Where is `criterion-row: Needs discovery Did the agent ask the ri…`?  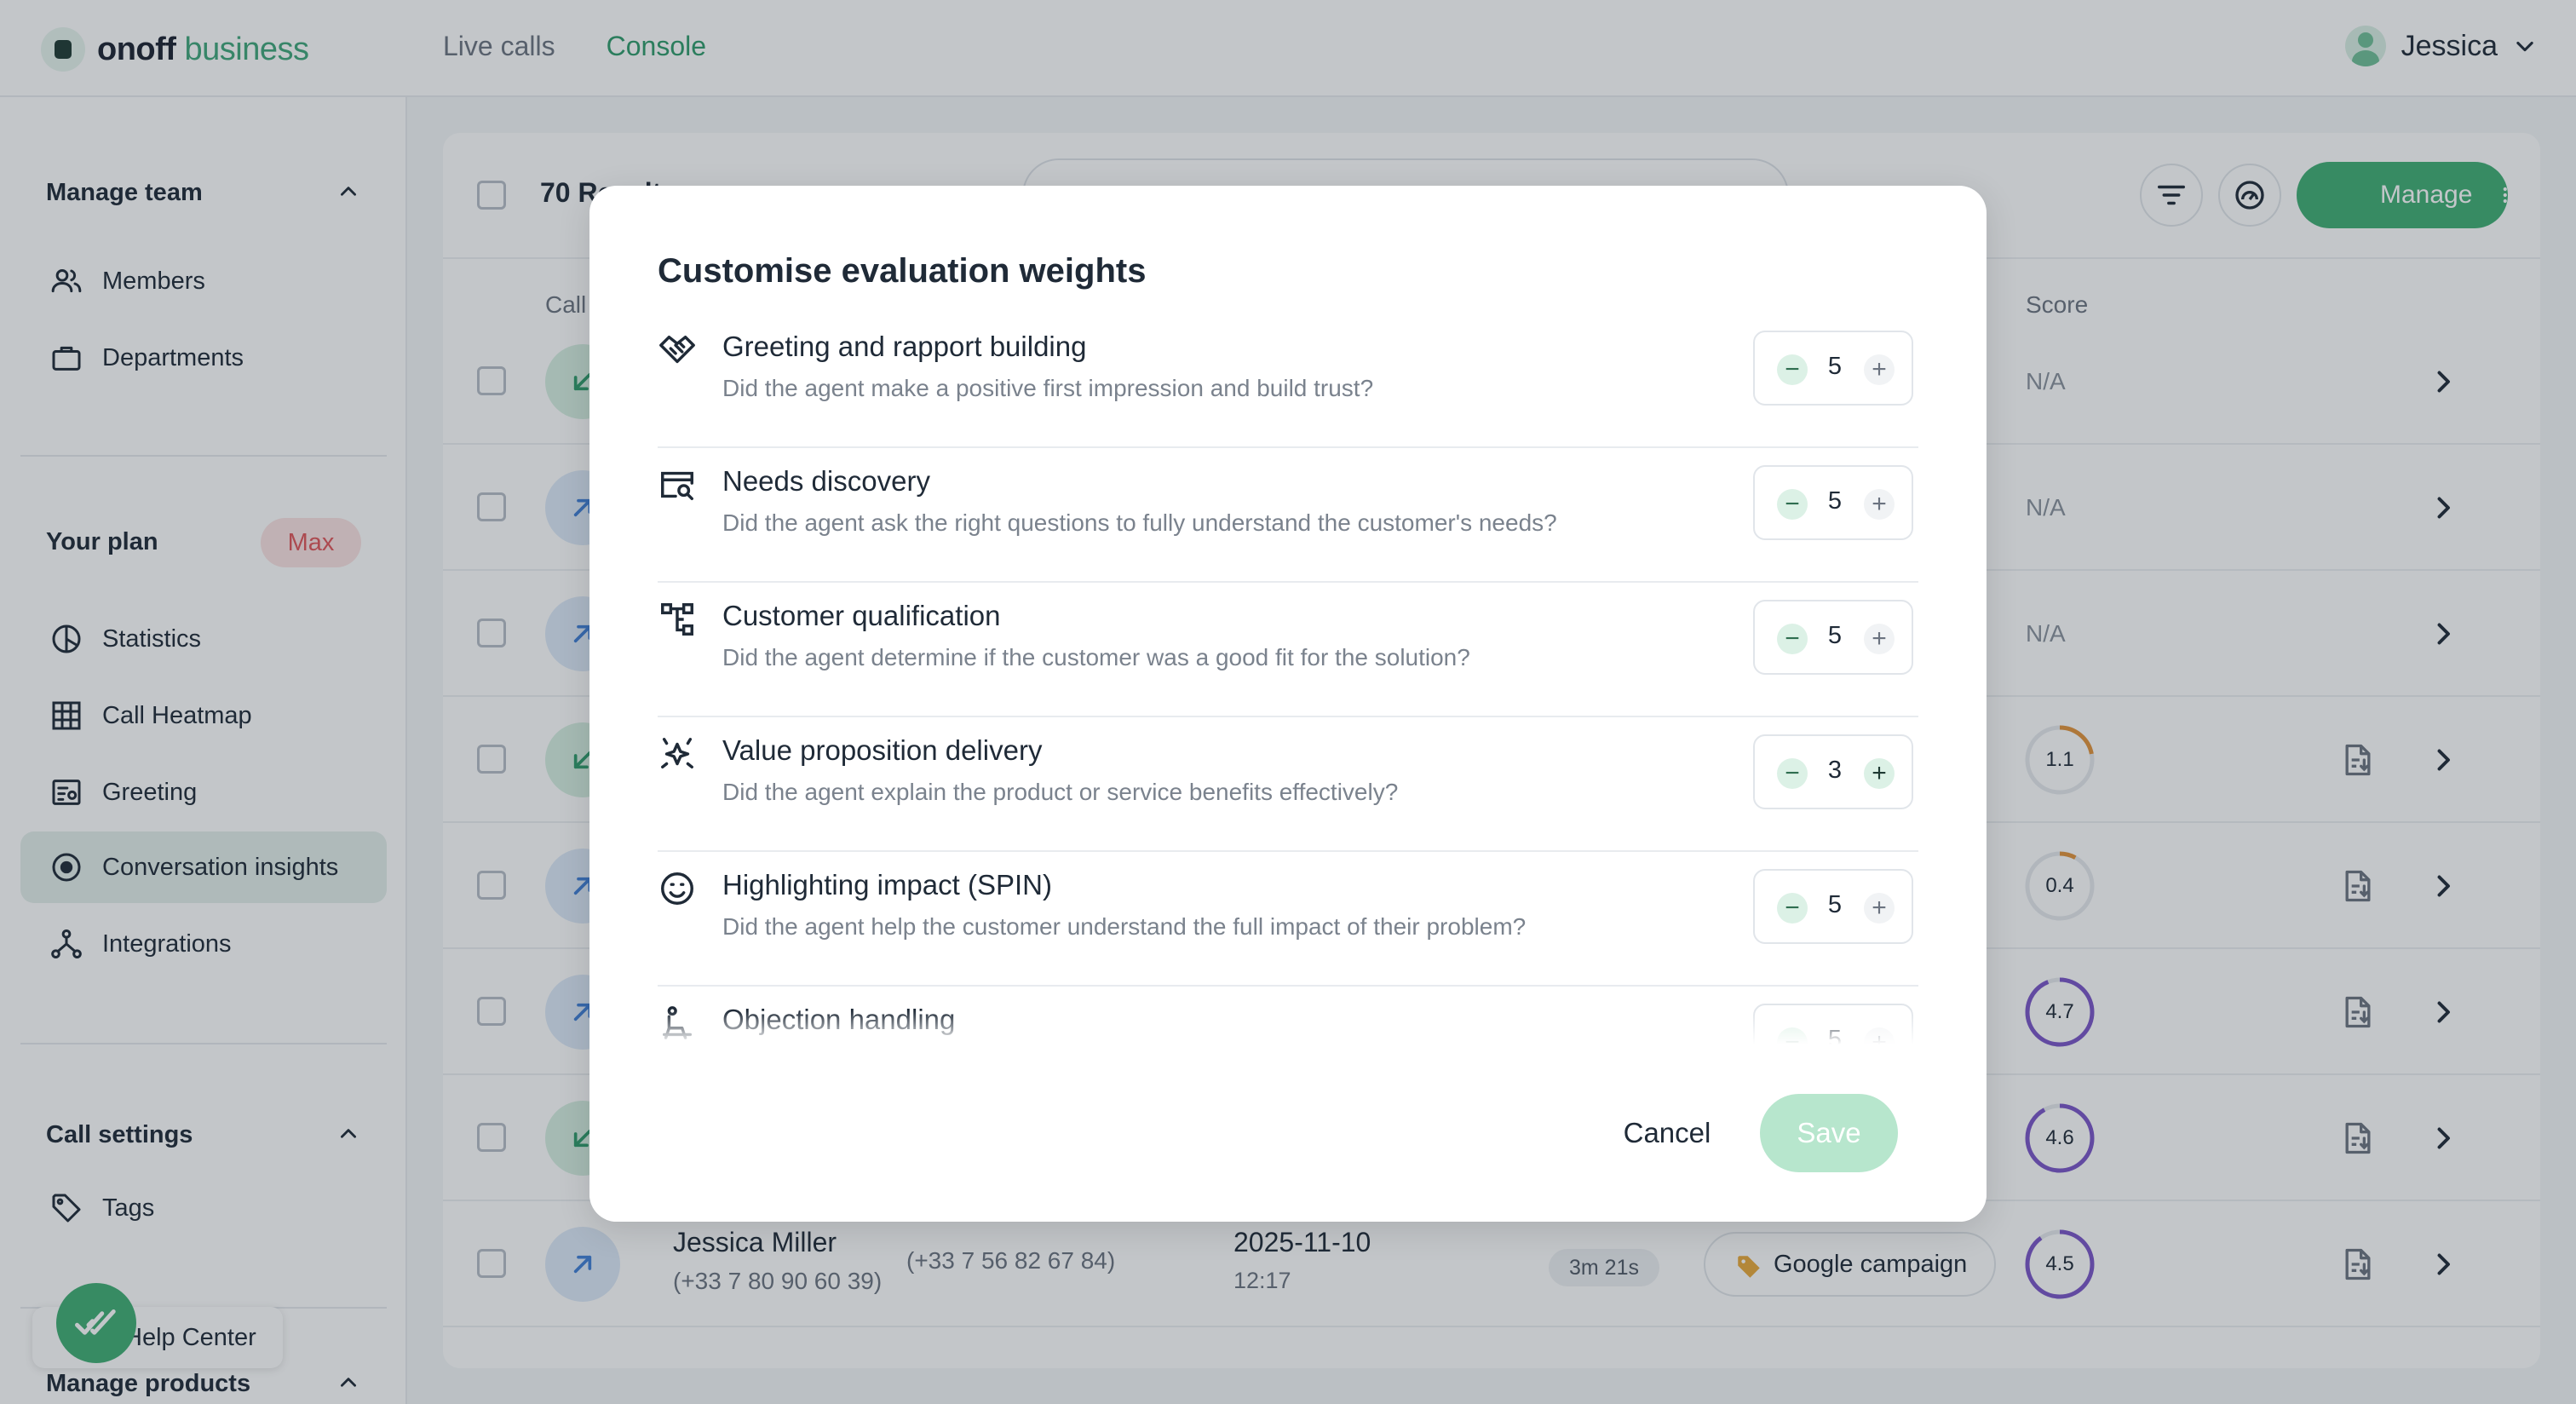 criterion-row: Needs discovery Did the agent ask the ri… is located at coordinates (1288, 515).